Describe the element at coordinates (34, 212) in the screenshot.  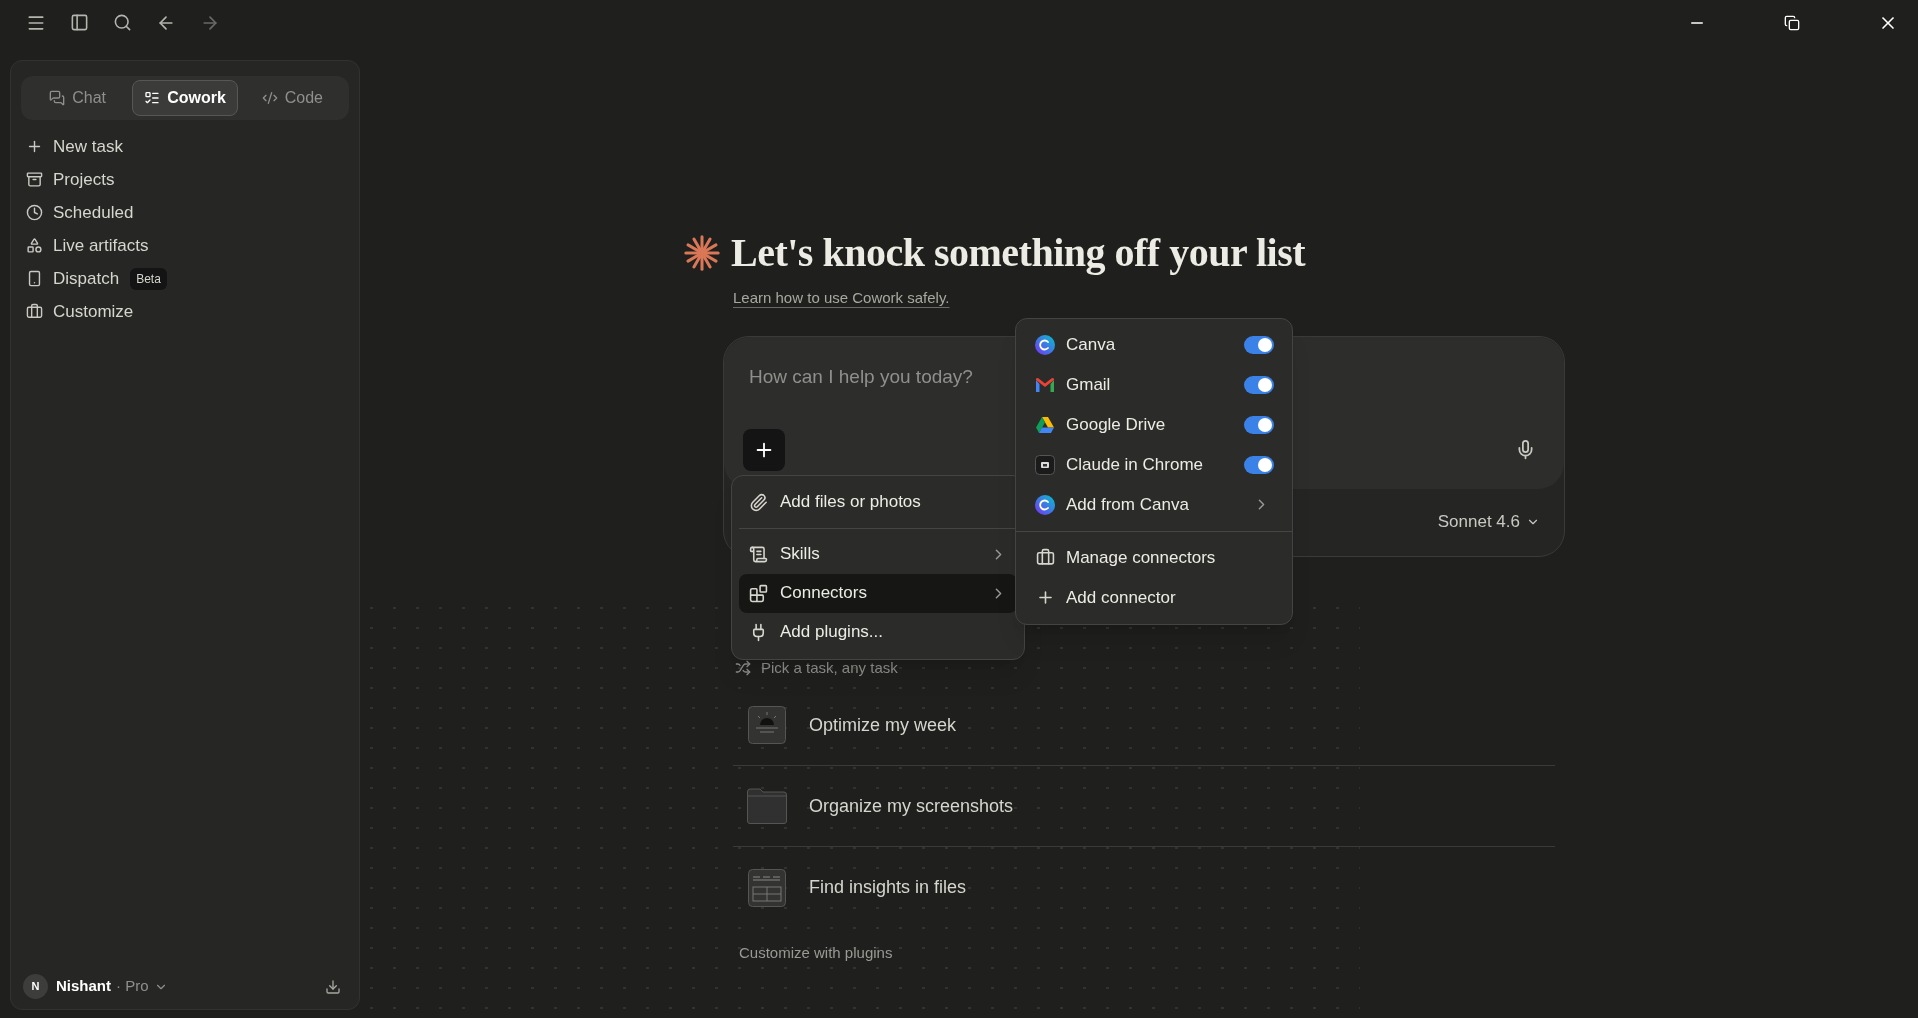
I see `clock-icon` at that location.